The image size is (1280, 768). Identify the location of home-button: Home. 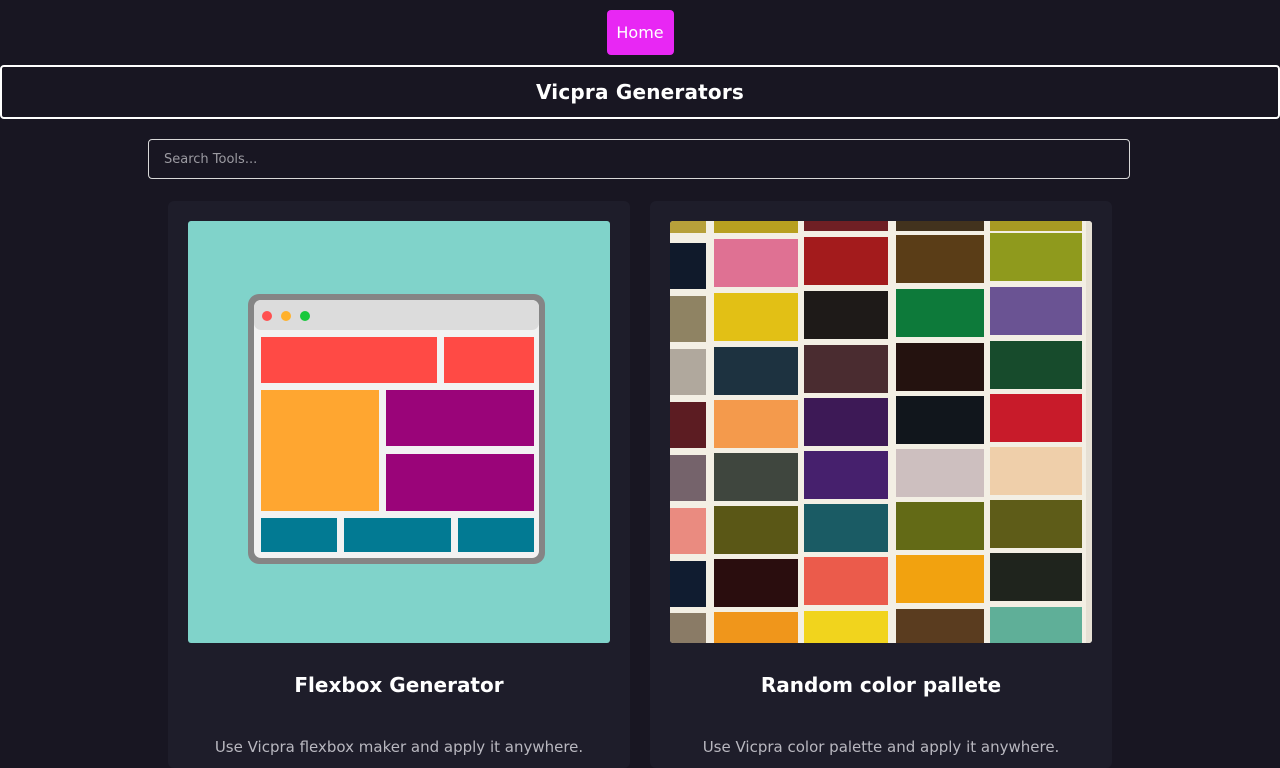
(640, 32).